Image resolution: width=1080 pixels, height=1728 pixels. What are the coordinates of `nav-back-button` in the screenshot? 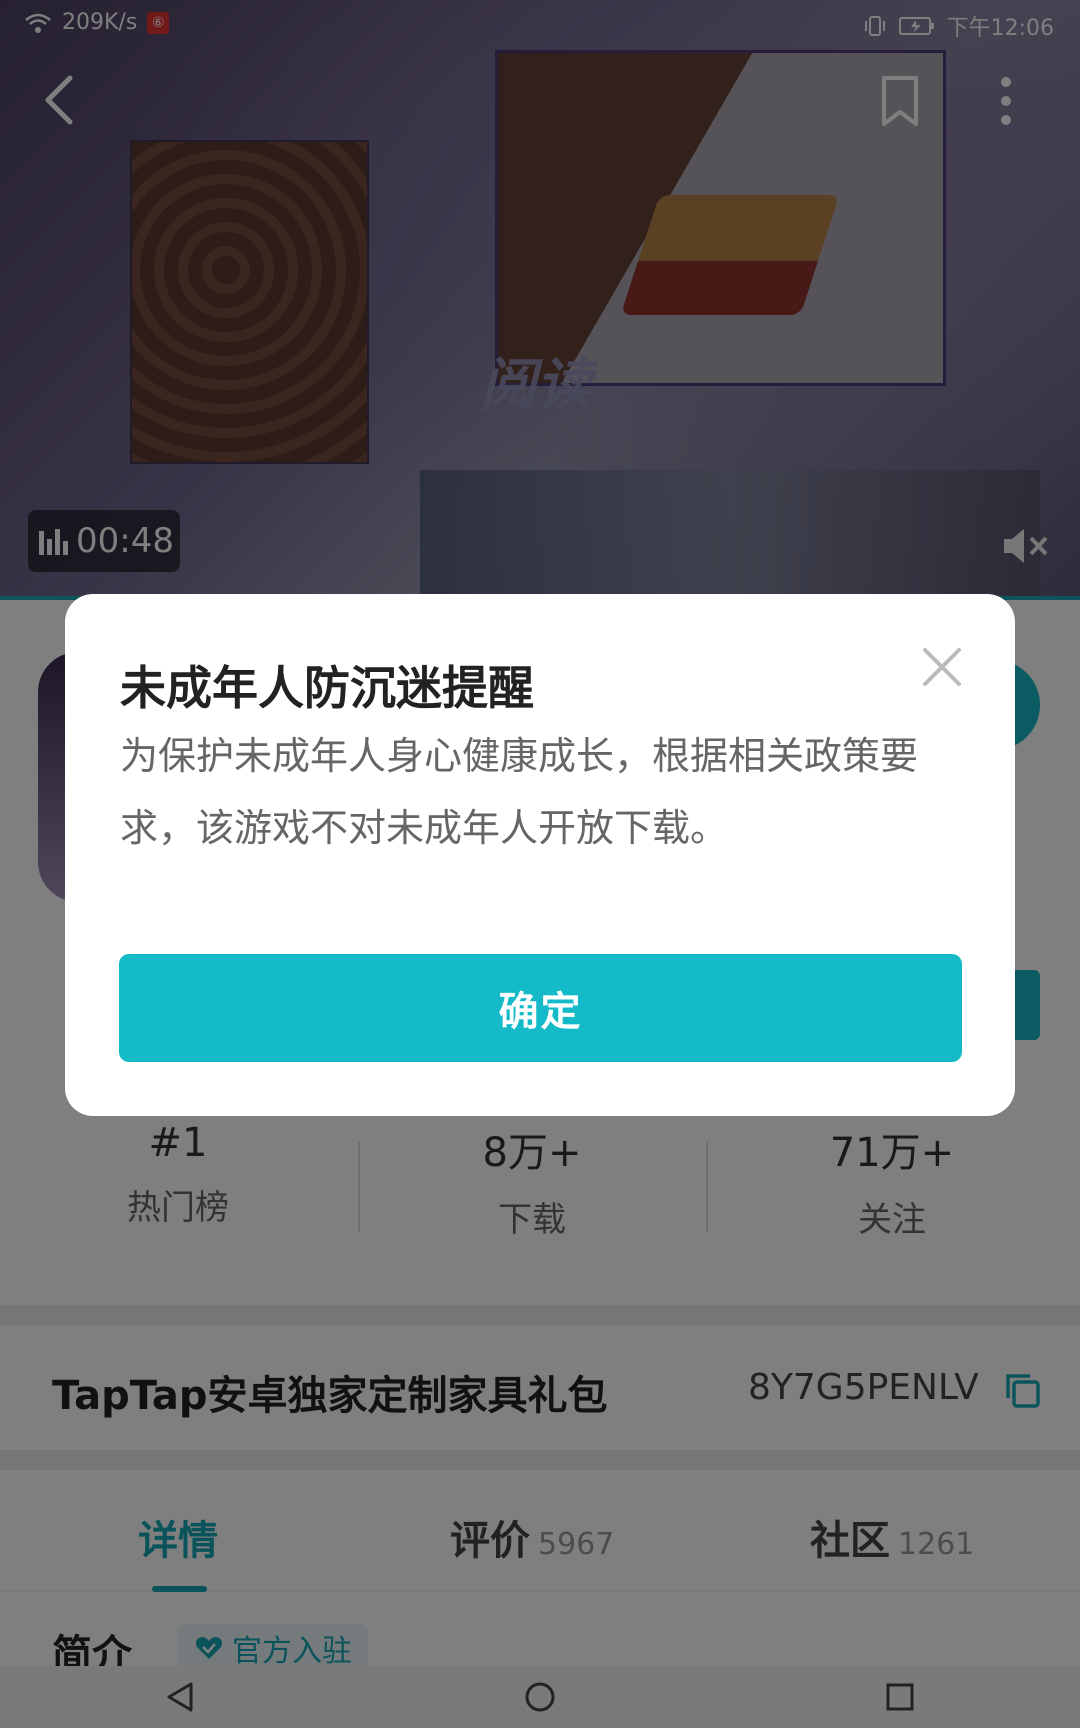 It's located at (180, 1697).